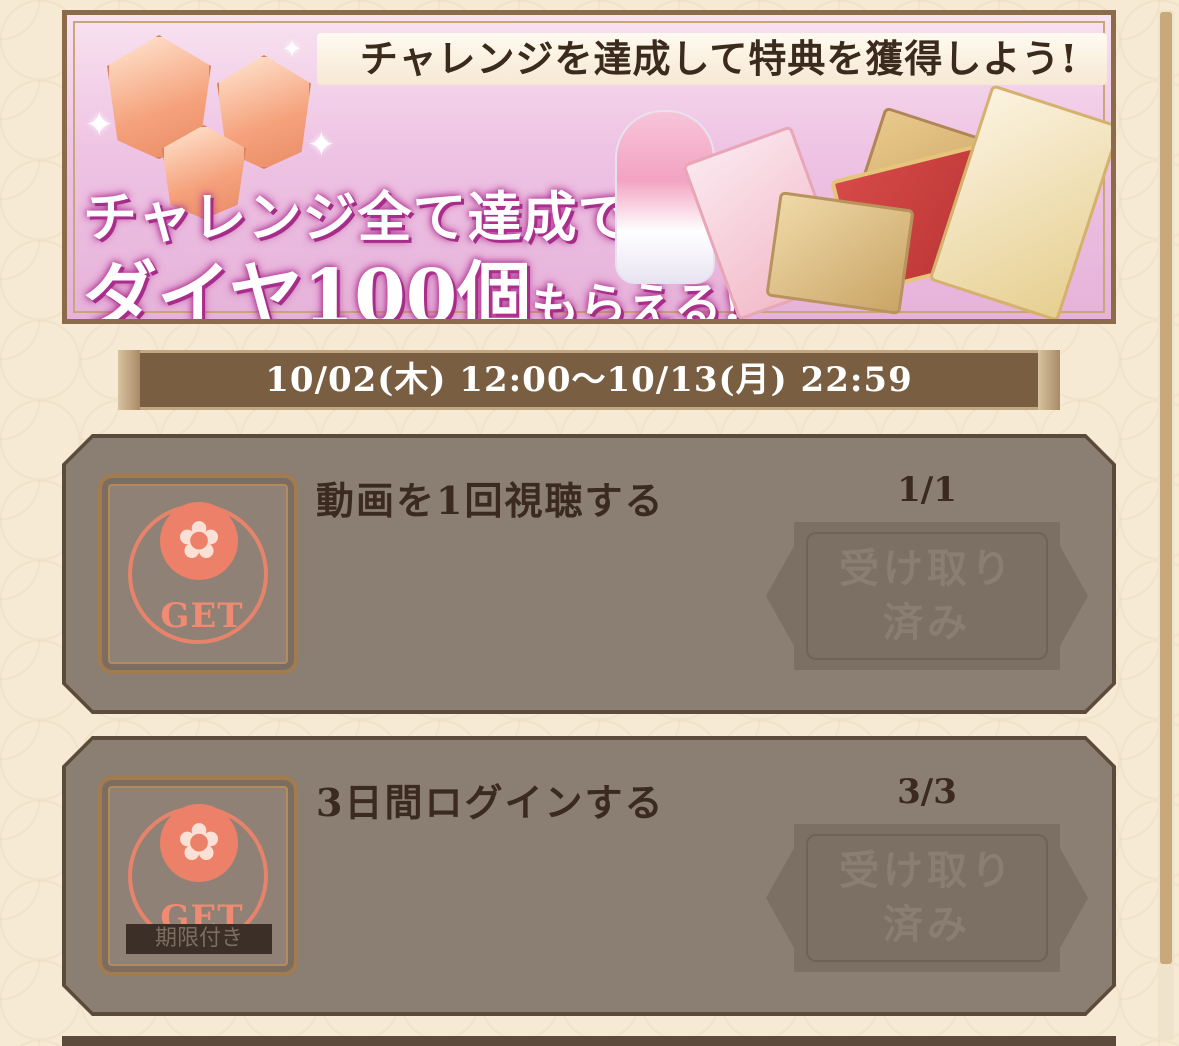  What do you see at coordinates (927, 792) in the screenshot?
I see `challenge-progress: 3/3` at bounding box center [927, 792].